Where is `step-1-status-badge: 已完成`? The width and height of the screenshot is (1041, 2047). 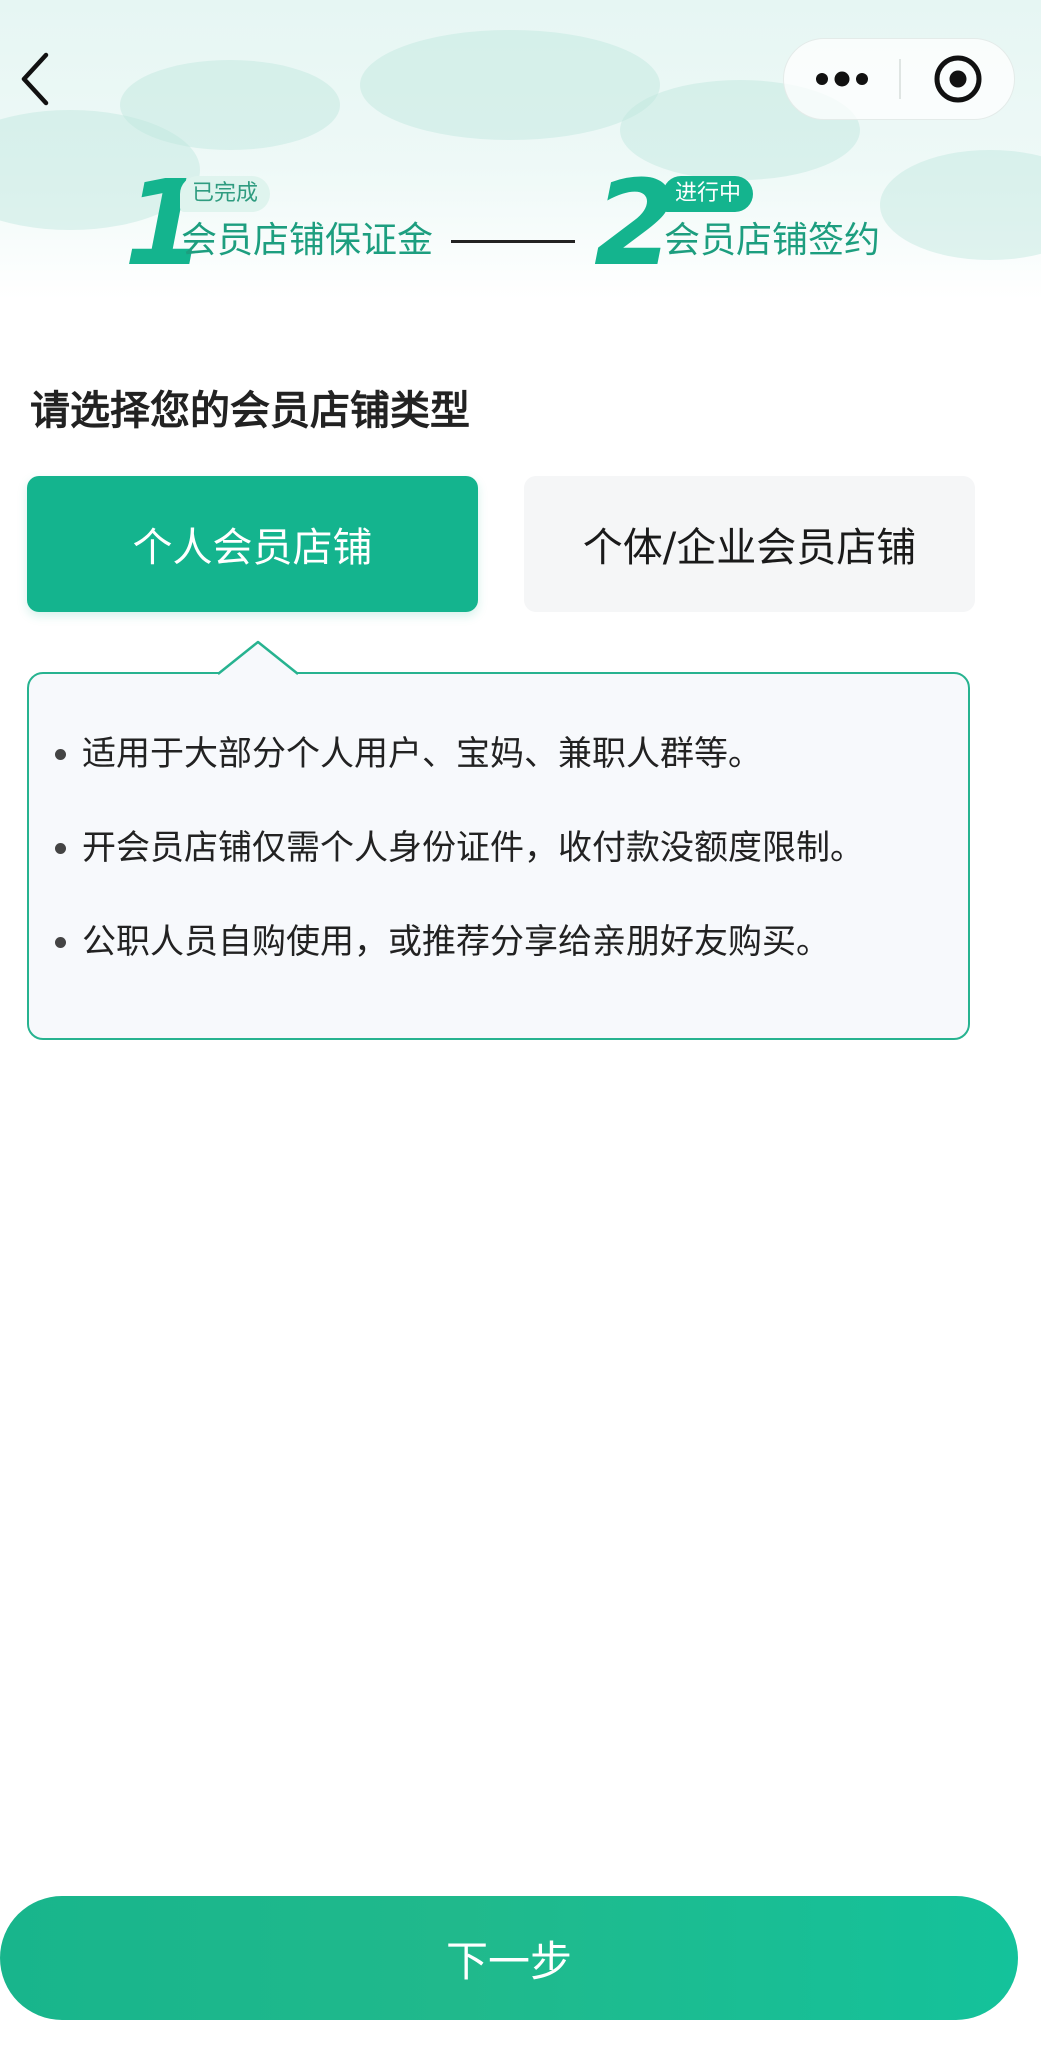 step-1-status-badge: 已完成 is located at coordinates (225, 194).